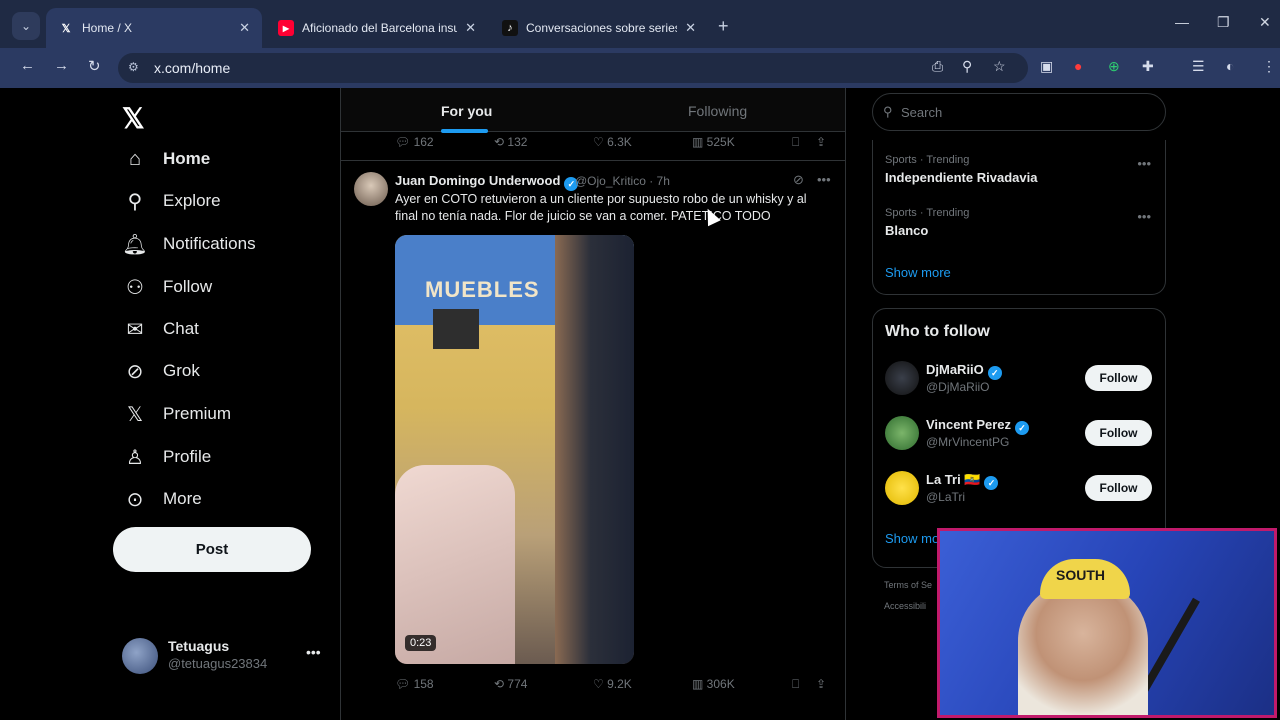  What do you see at coordinates (1114, 66) in the screenshot?
I see `extension-green-icon: ⊕` at bounding box center [1114, 66].